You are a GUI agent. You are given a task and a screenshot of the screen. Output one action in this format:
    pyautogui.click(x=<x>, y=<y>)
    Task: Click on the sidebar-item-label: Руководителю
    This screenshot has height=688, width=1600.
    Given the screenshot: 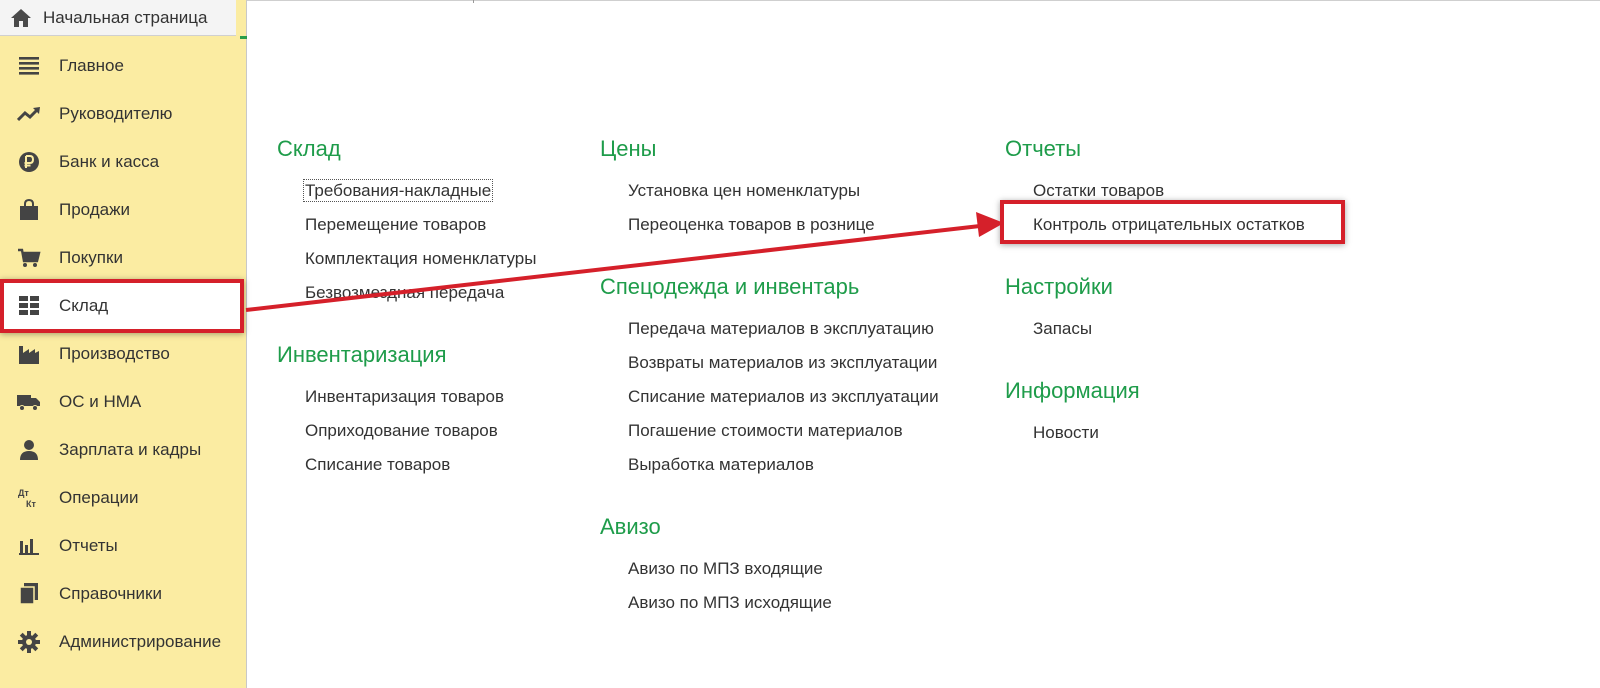 What is the action you would take?
    pyautogui.click(x=116, y=113)
    